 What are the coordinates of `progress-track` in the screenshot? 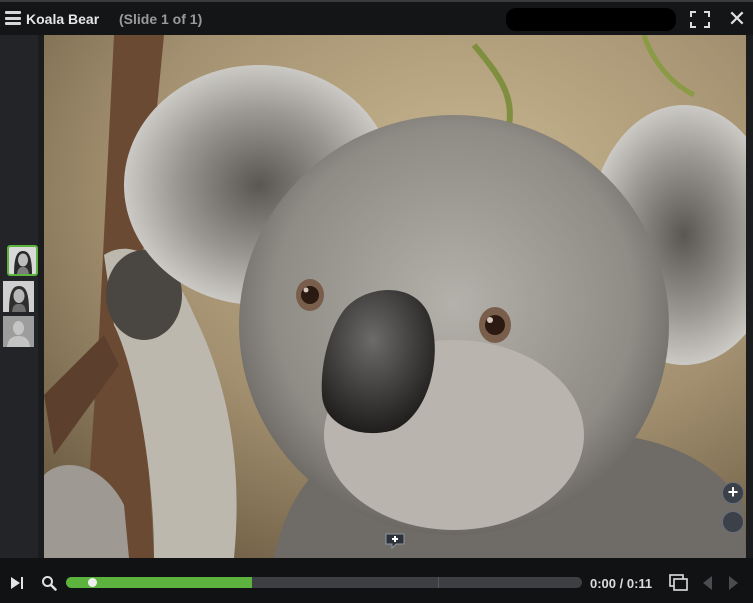 It's located at (324, 582).